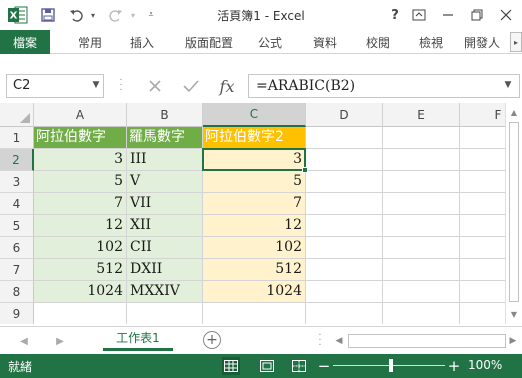 The width and height of the screenshot is (522, 378). I want to click on cell-e7, so click(421, 270).